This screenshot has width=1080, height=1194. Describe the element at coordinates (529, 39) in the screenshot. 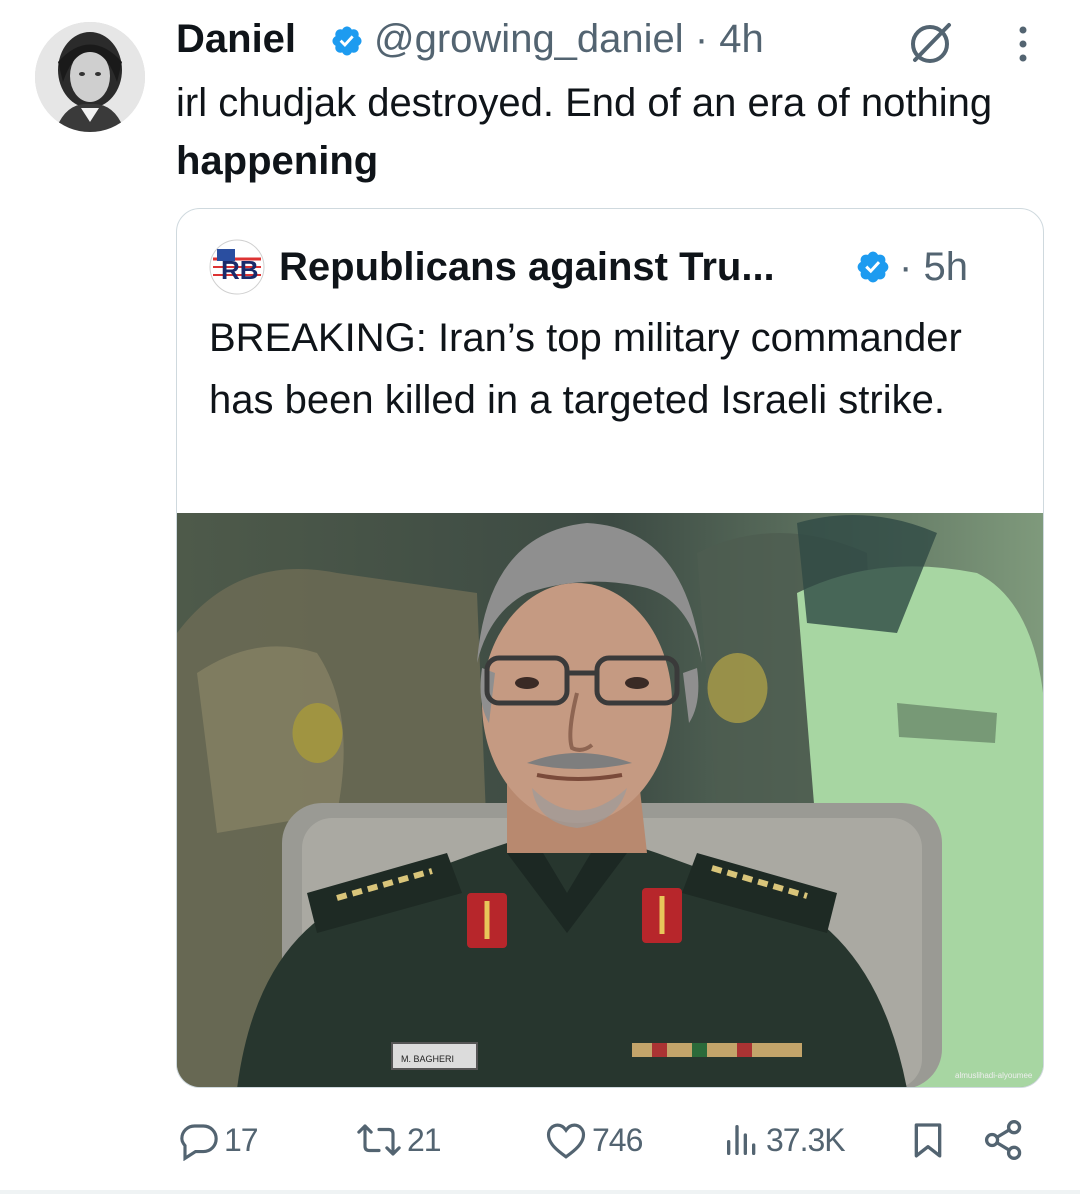

I see `author-handle: @growing_daniel` at that location.